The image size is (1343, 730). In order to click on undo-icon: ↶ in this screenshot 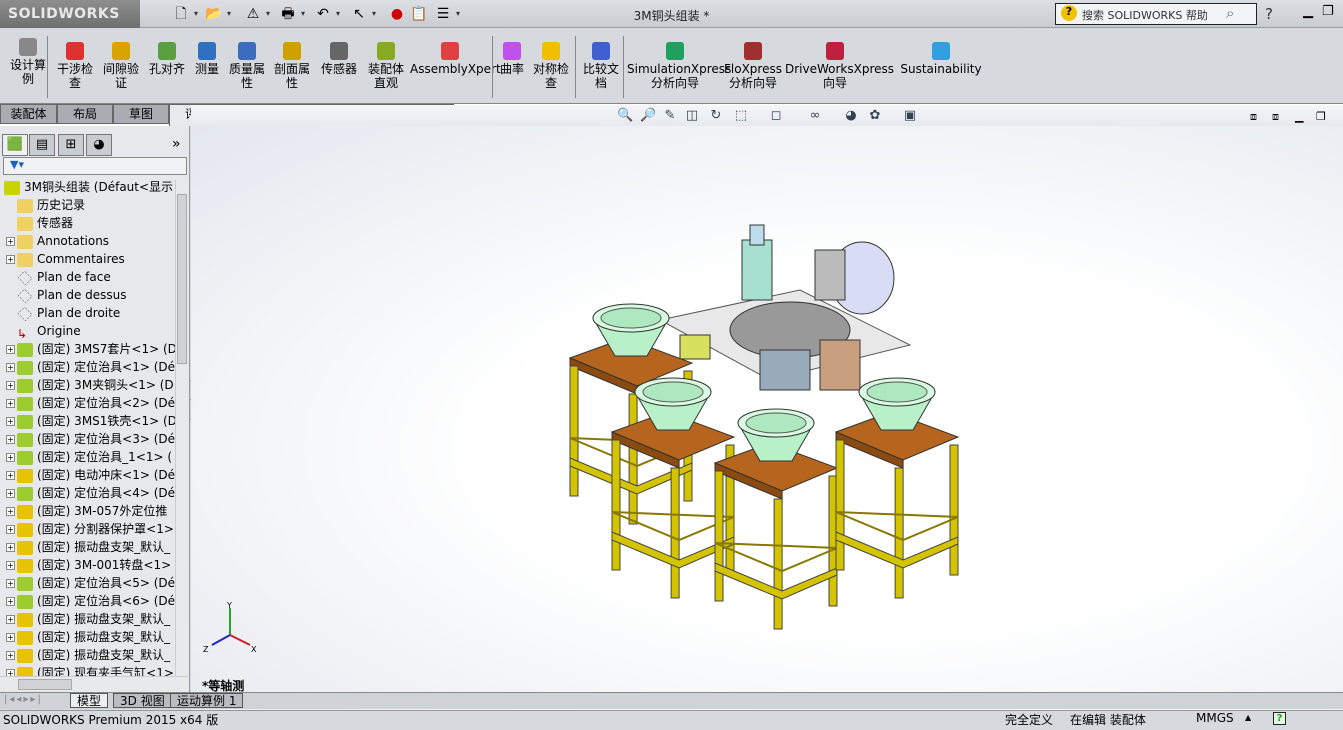, I will do `click(323, 14)`.